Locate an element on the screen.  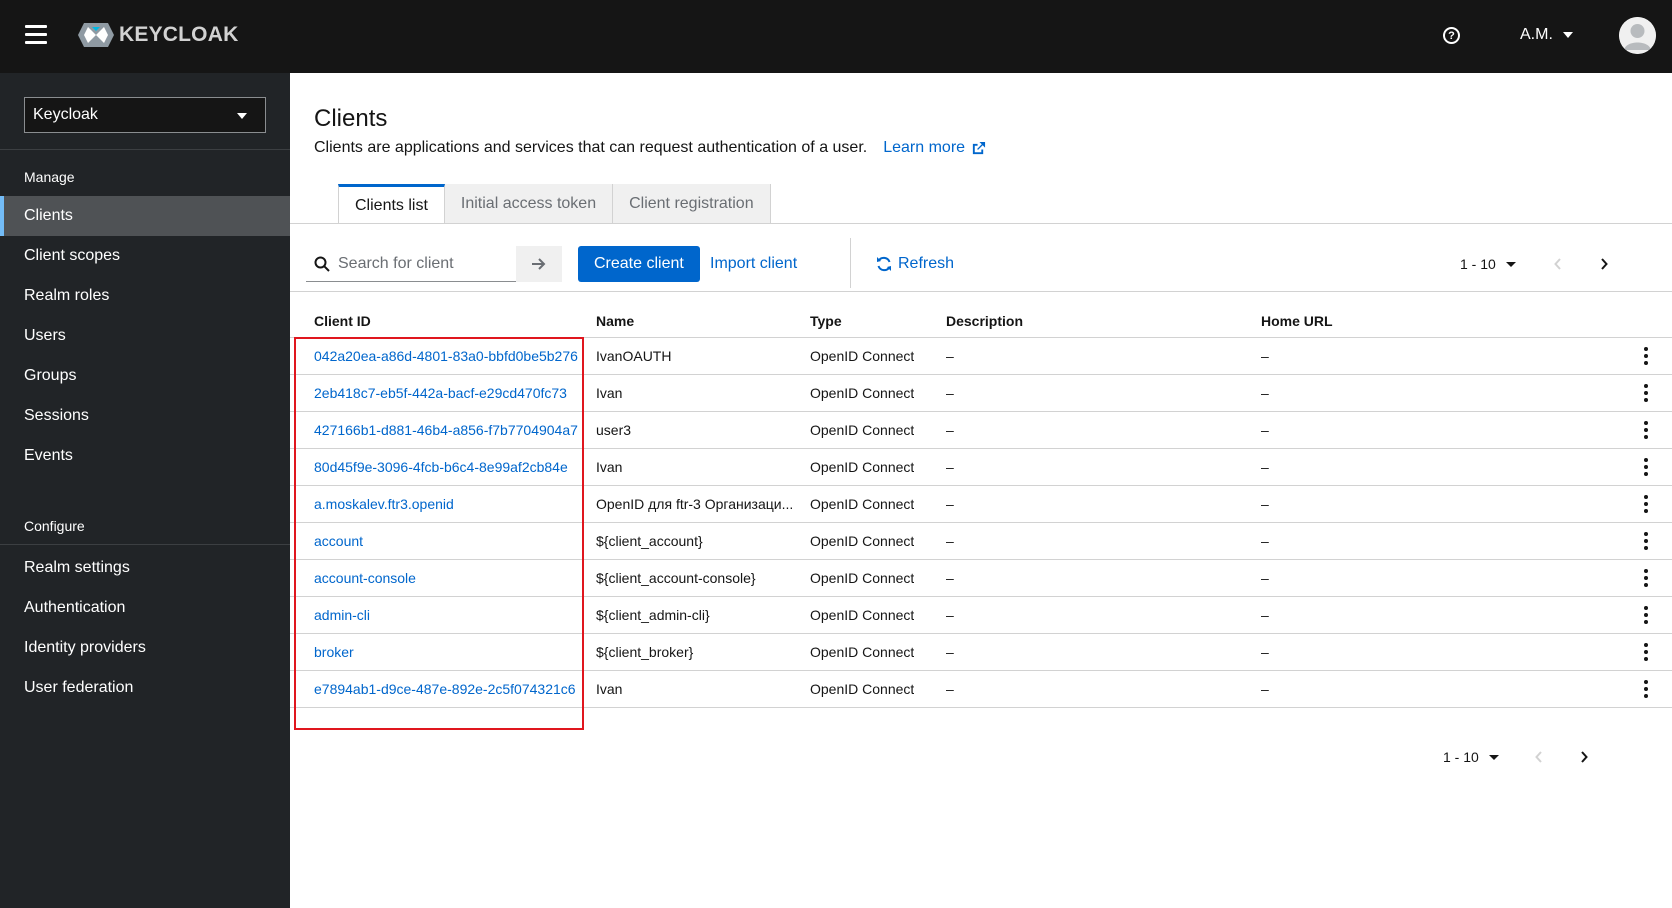
bottom-previous-page-button is located at coordinates (1539, 757).